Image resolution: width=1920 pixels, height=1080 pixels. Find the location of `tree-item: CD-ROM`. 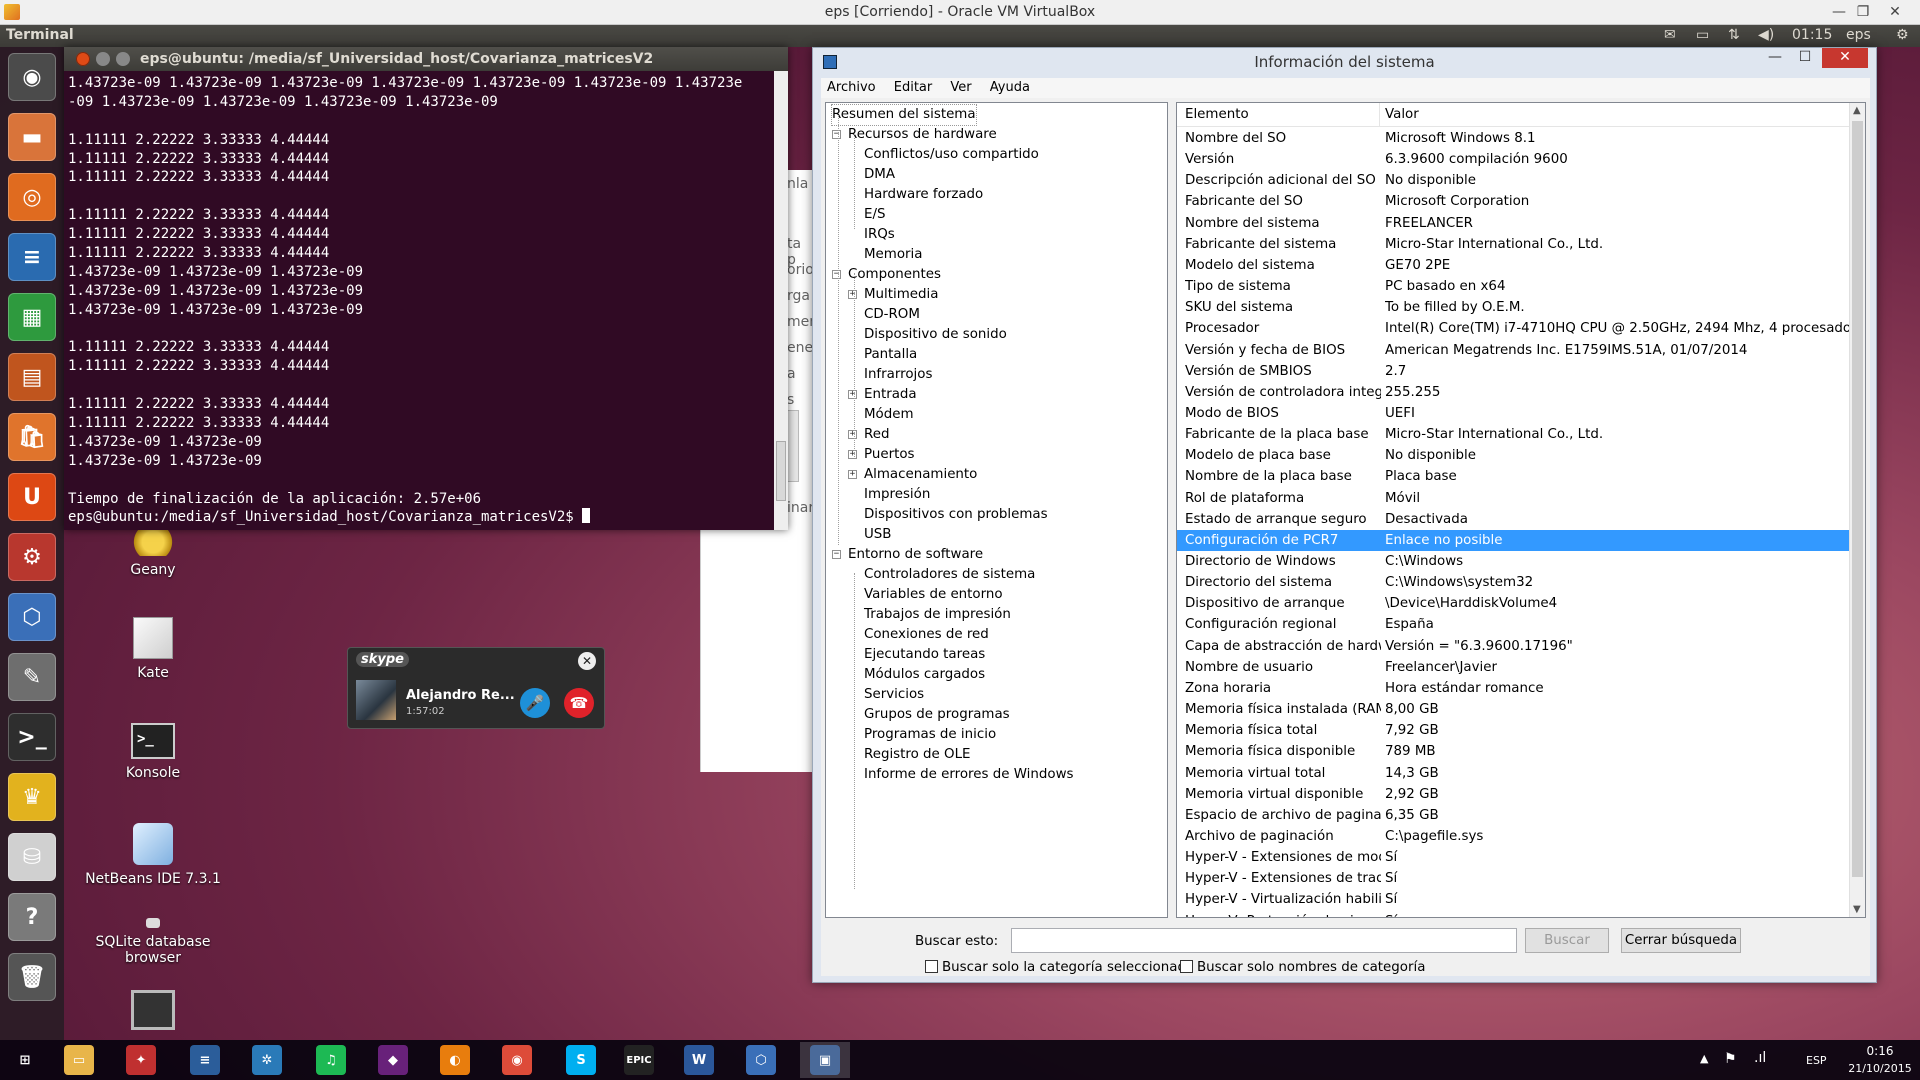

tree-item: CD-ROM is located at coordinates (892, 315).